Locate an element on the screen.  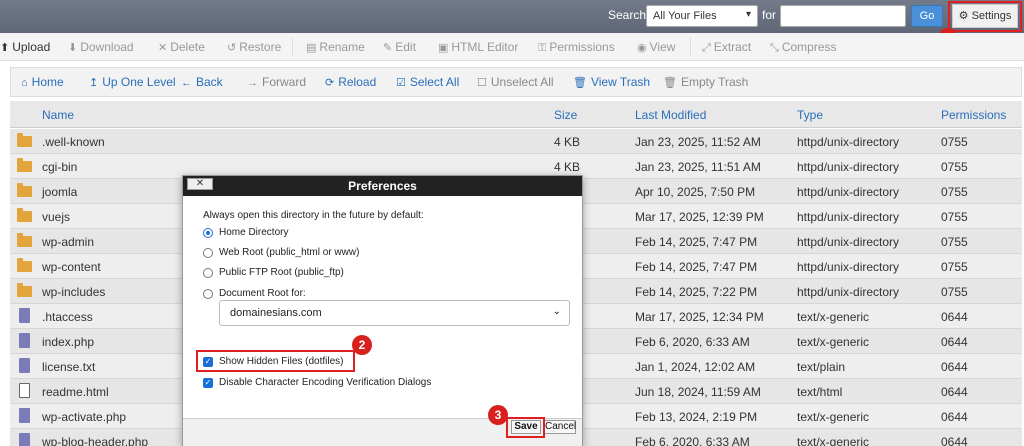
toolbar-upload-button: ⬆ Upload is located at coordinates (25, 47).